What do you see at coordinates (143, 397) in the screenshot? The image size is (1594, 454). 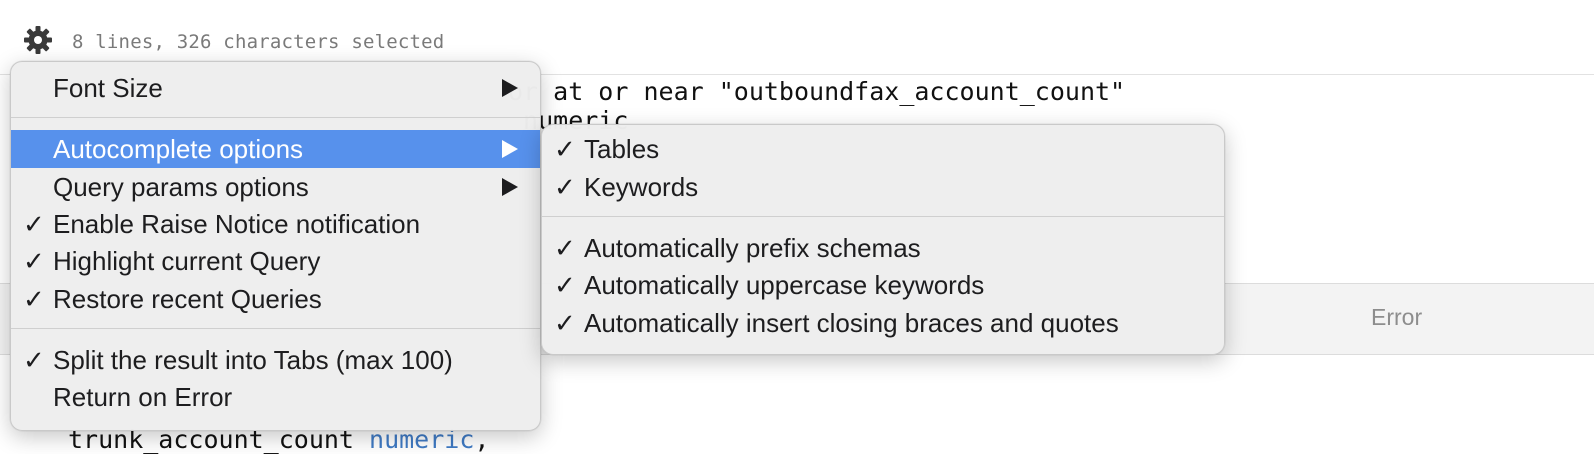 I see `menu-item-label: Return on Error` at bounding box center [143, 397].